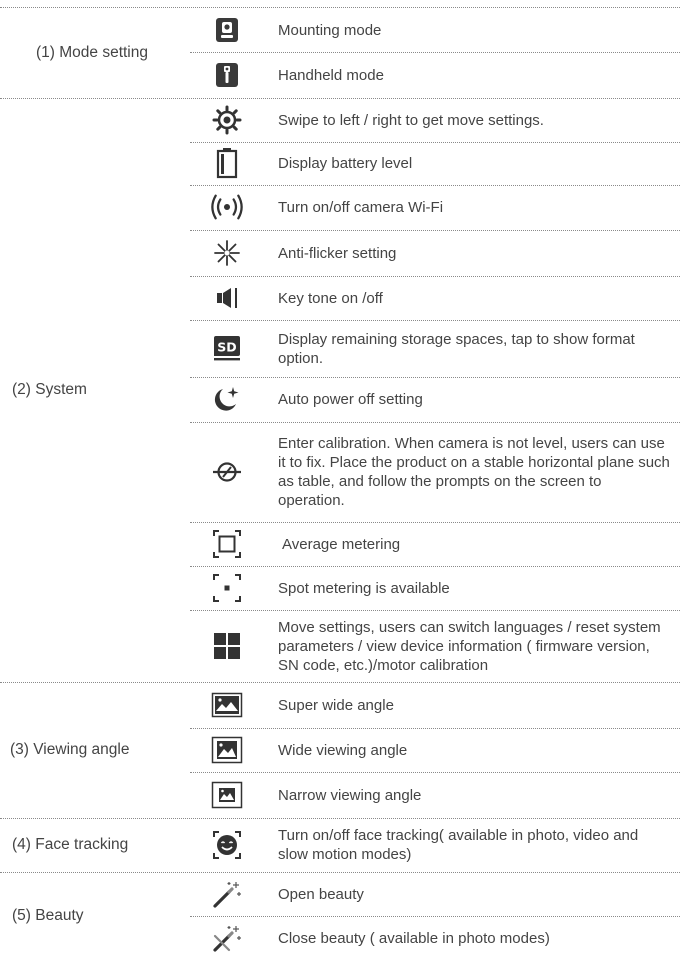 The width and height of the screenshot is (680, 960). I want to click on row-description: Spot metering is available, so click(364, 588).